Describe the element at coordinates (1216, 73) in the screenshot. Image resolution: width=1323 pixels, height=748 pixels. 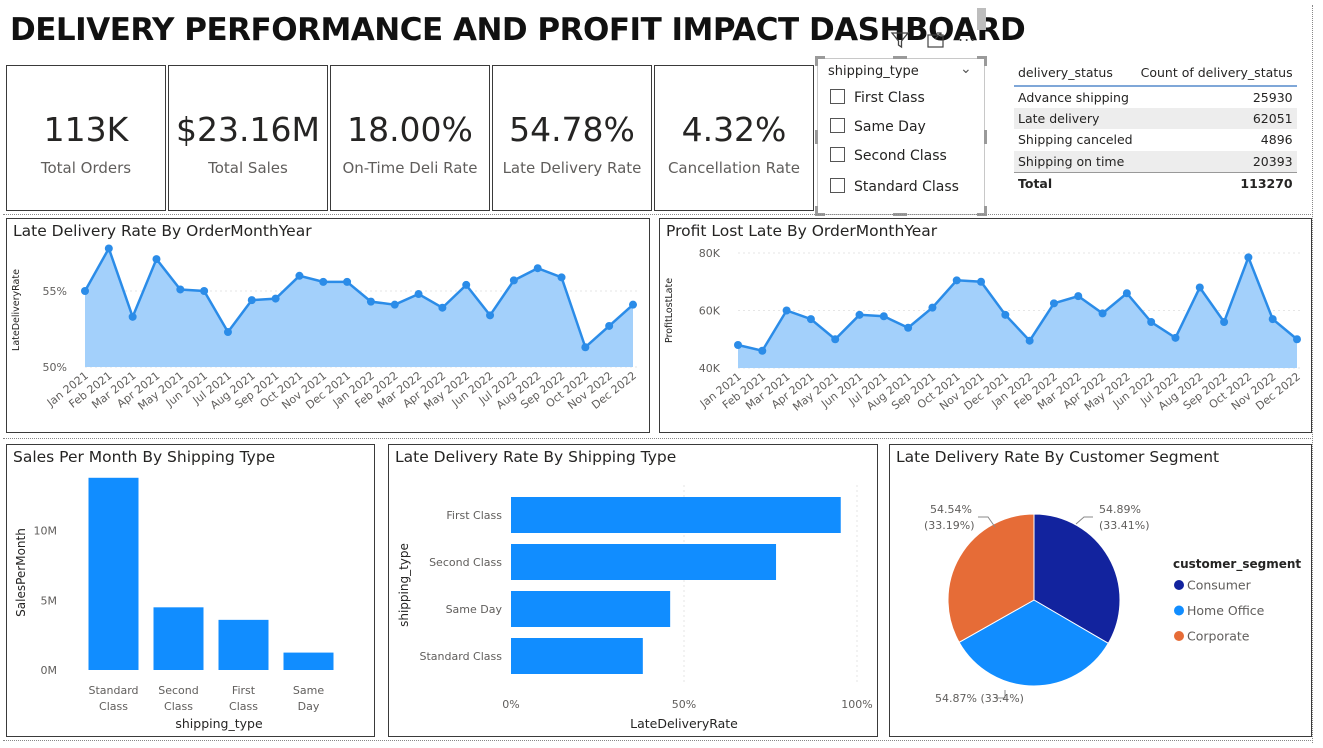
I see `table-header: Count of delivery_status` at that location.